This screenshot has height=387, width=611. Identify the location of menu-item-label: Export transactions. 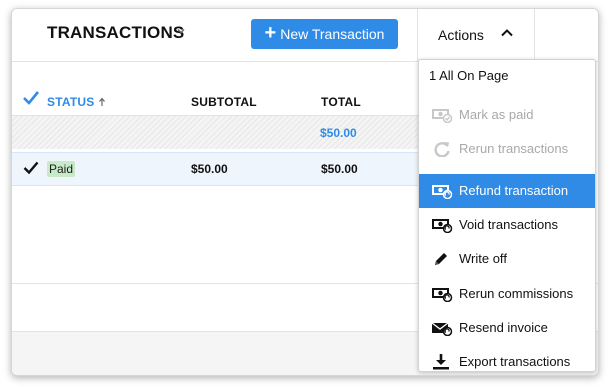
(515, 361).